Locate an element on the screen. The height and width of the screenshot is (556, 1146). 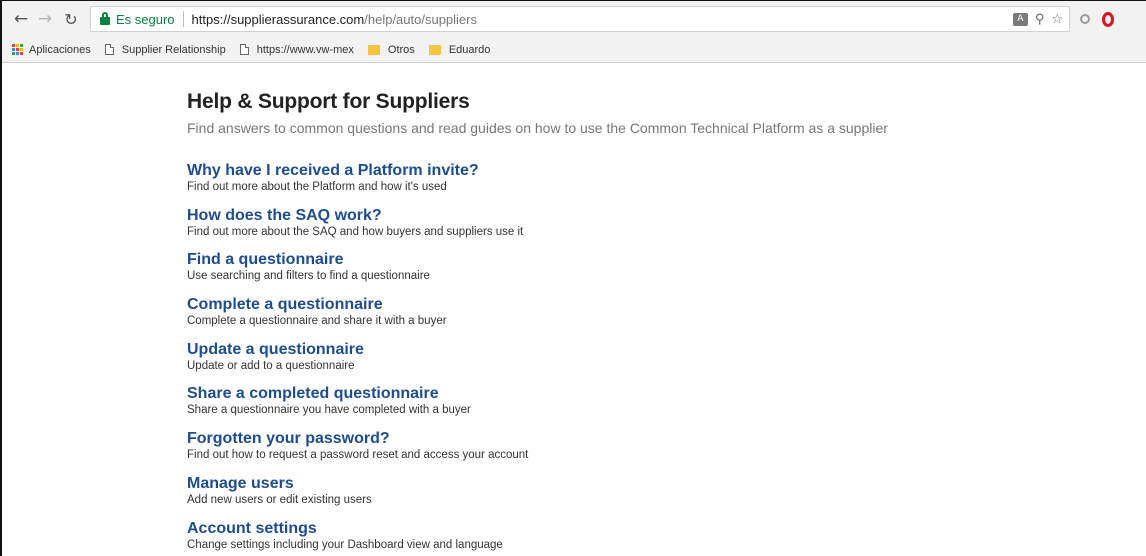
reload-icon: ↻ is located at coordinates (71, 19).